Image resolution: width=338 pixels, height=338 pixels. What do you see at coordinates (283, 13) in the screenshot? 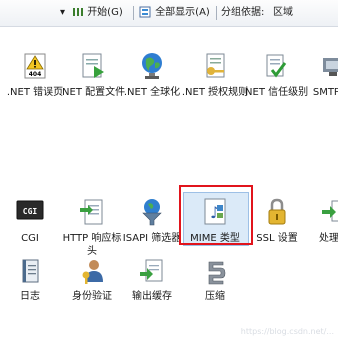
I see `group-by-select: 区域` at bounding box center [283, 13].